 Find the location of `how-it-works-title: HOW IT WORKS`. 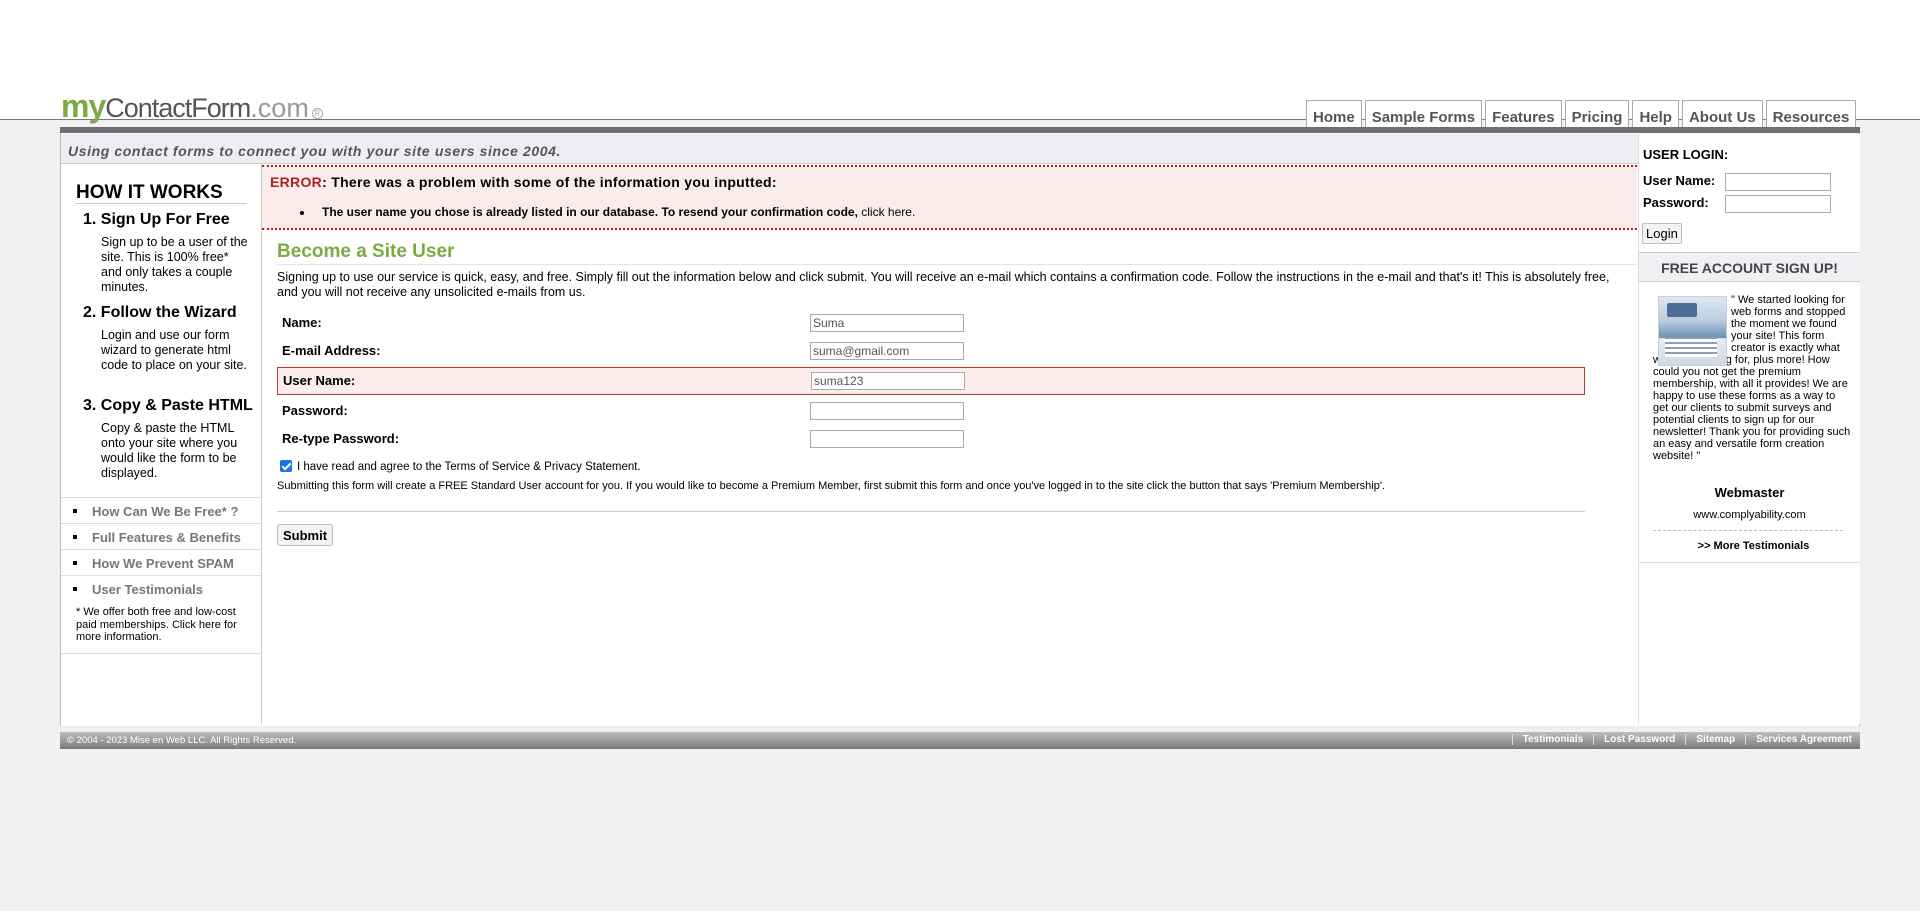

how-it-works-title: HOW IT WORKS is located at coordinates (149, 192).